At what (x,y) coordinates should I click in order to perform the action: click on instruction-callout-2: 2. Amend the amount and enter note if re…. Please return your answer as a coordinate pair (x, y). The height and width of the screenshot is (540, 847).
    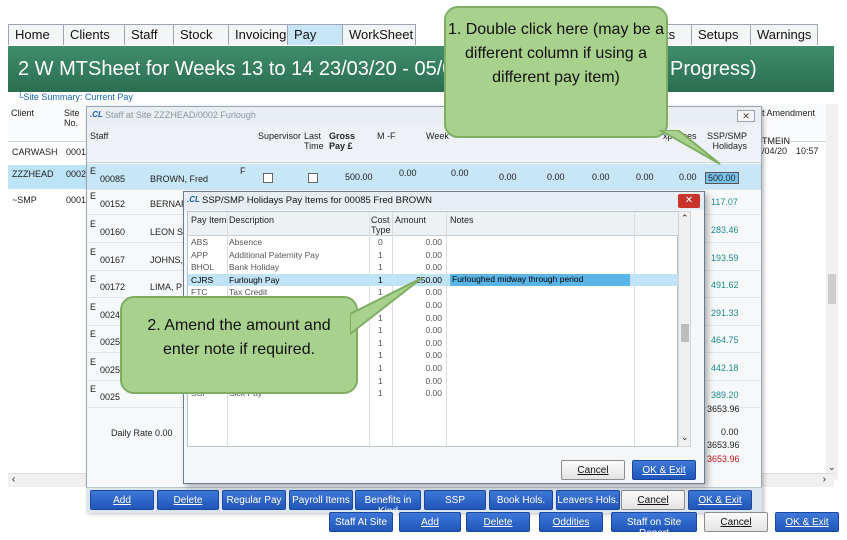
    Looking at the image, I should click on (239, 345).